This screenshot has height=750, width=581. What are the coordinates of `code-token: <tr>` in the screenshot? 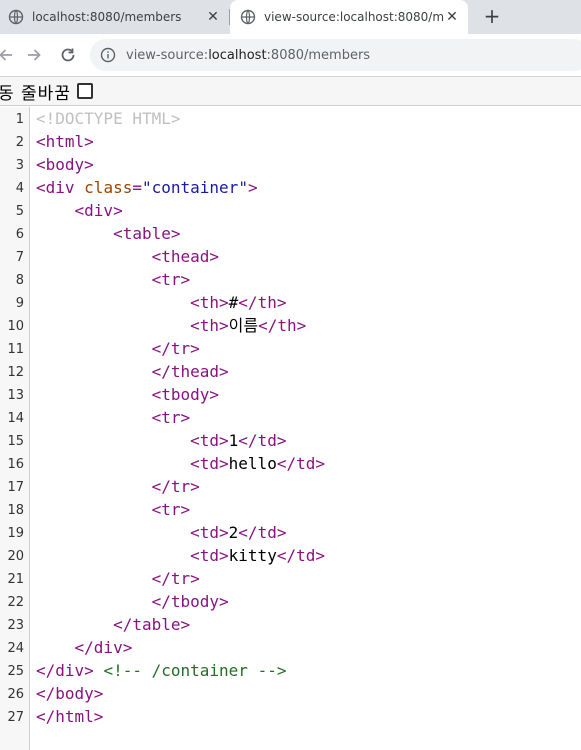 It's located at (171, 509).